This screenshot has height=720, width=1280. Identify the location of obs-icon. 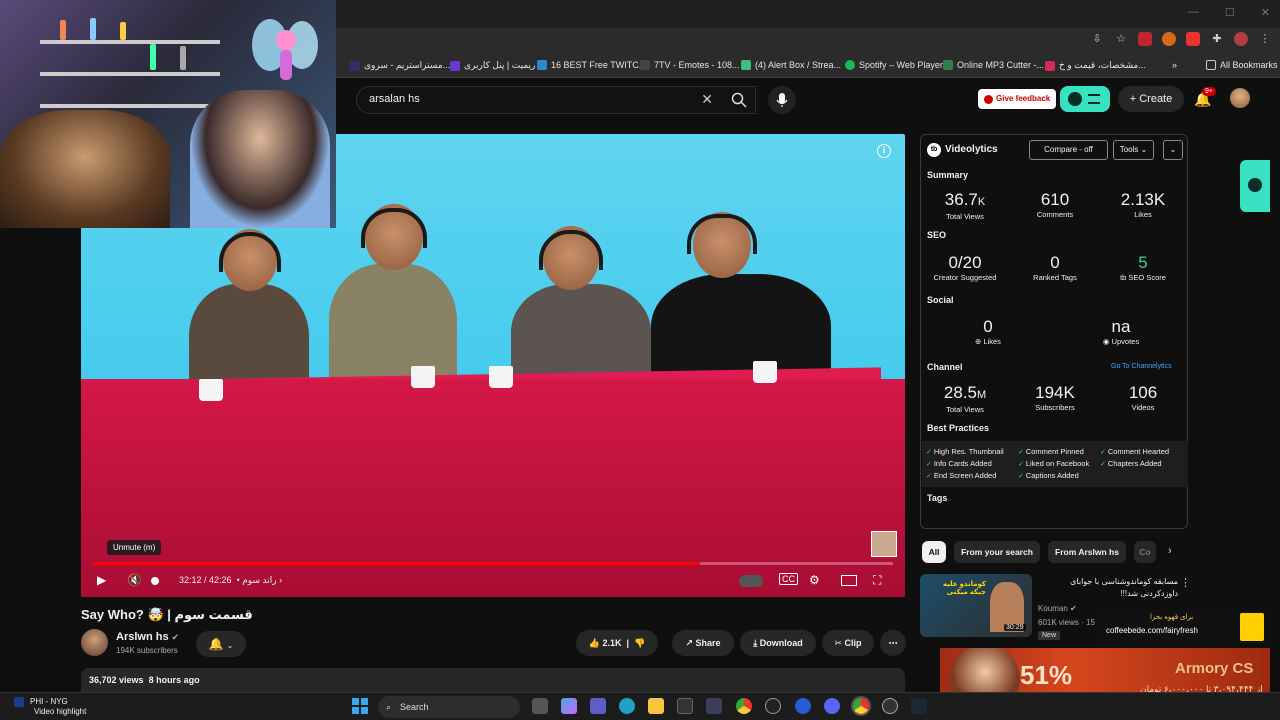
(773, 706).